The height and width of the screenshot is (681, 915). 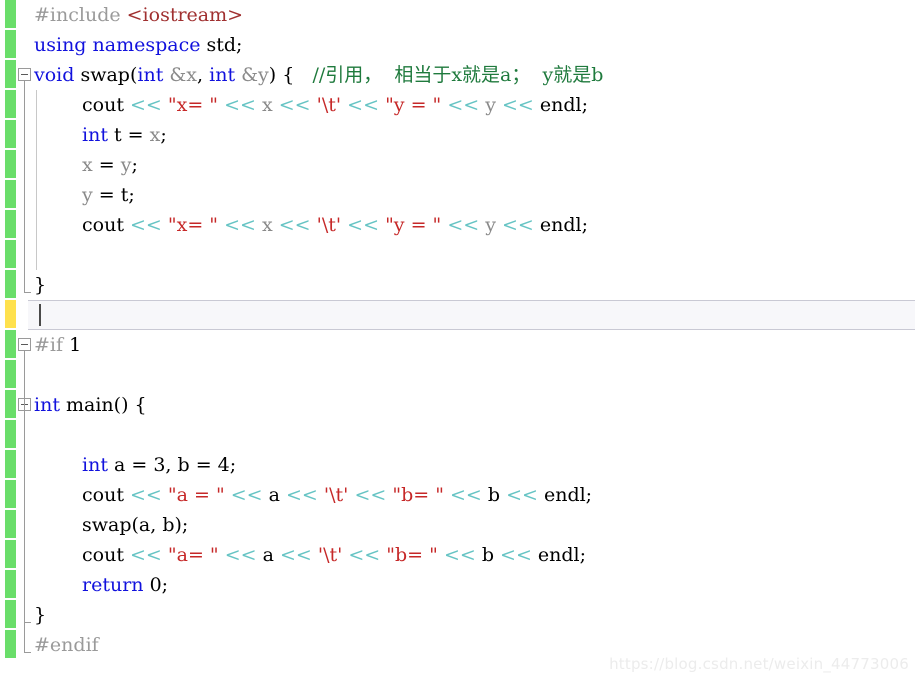 I want to click on code-token: 1, so click(x=75, y=345).